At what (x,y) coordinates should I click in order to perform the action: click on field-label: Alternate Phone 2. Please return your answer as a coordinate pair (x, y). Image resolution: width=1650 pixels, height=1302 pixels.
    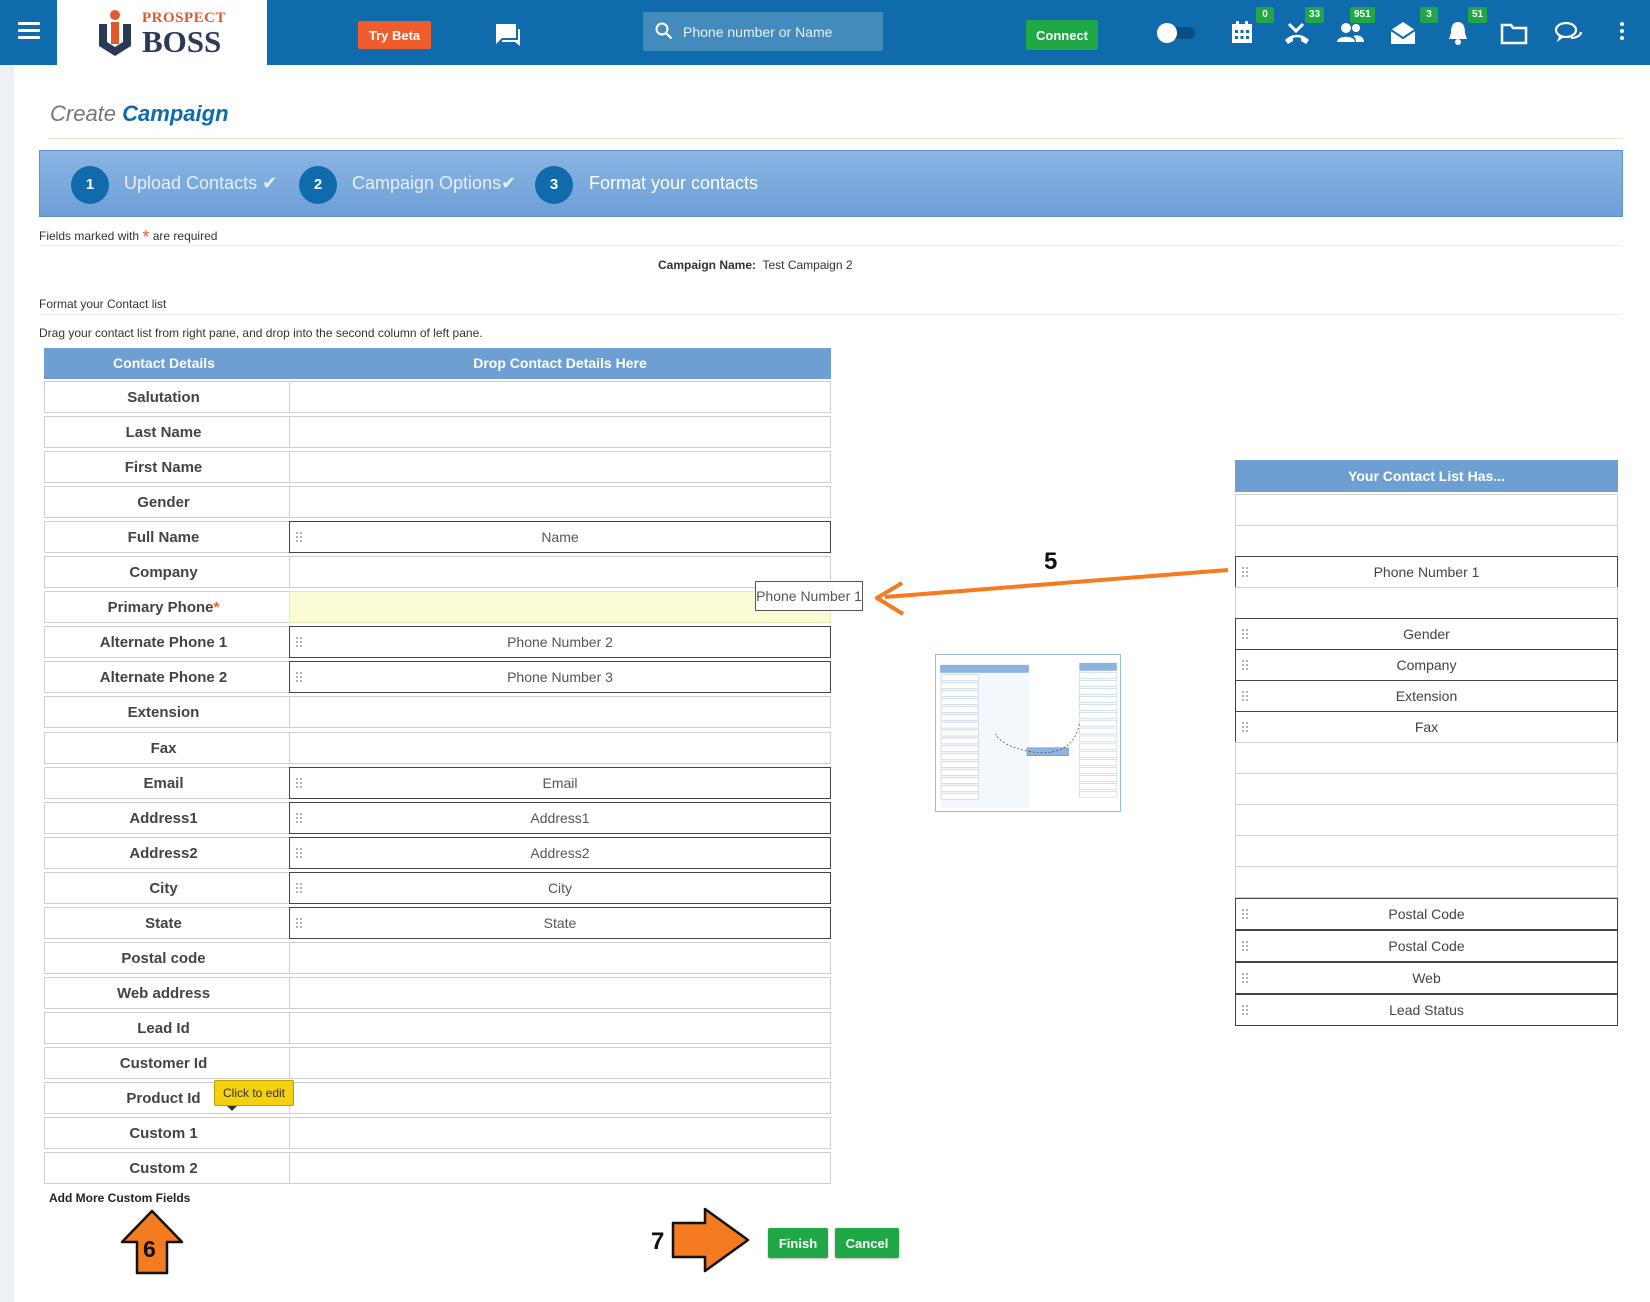
    Looking at the image, I should click on (163, 677).